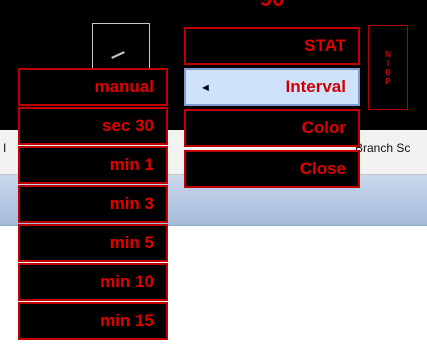 This screenshot has height=345, width=427. What do you see at coordinates (315, 86) in the screenshot?
I see `menu-item-label: Interval` at bounding box center [315, 86].